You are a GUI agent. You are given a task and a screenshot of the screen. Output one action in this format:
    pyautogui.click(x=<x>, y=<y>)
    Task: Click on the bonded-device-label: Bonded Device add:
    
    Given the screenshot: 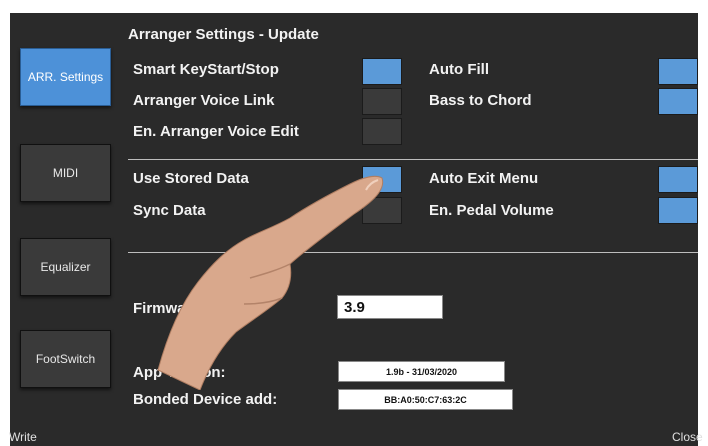 What is the action you would take?
    pyautogui.click(x=205, y=399)
    